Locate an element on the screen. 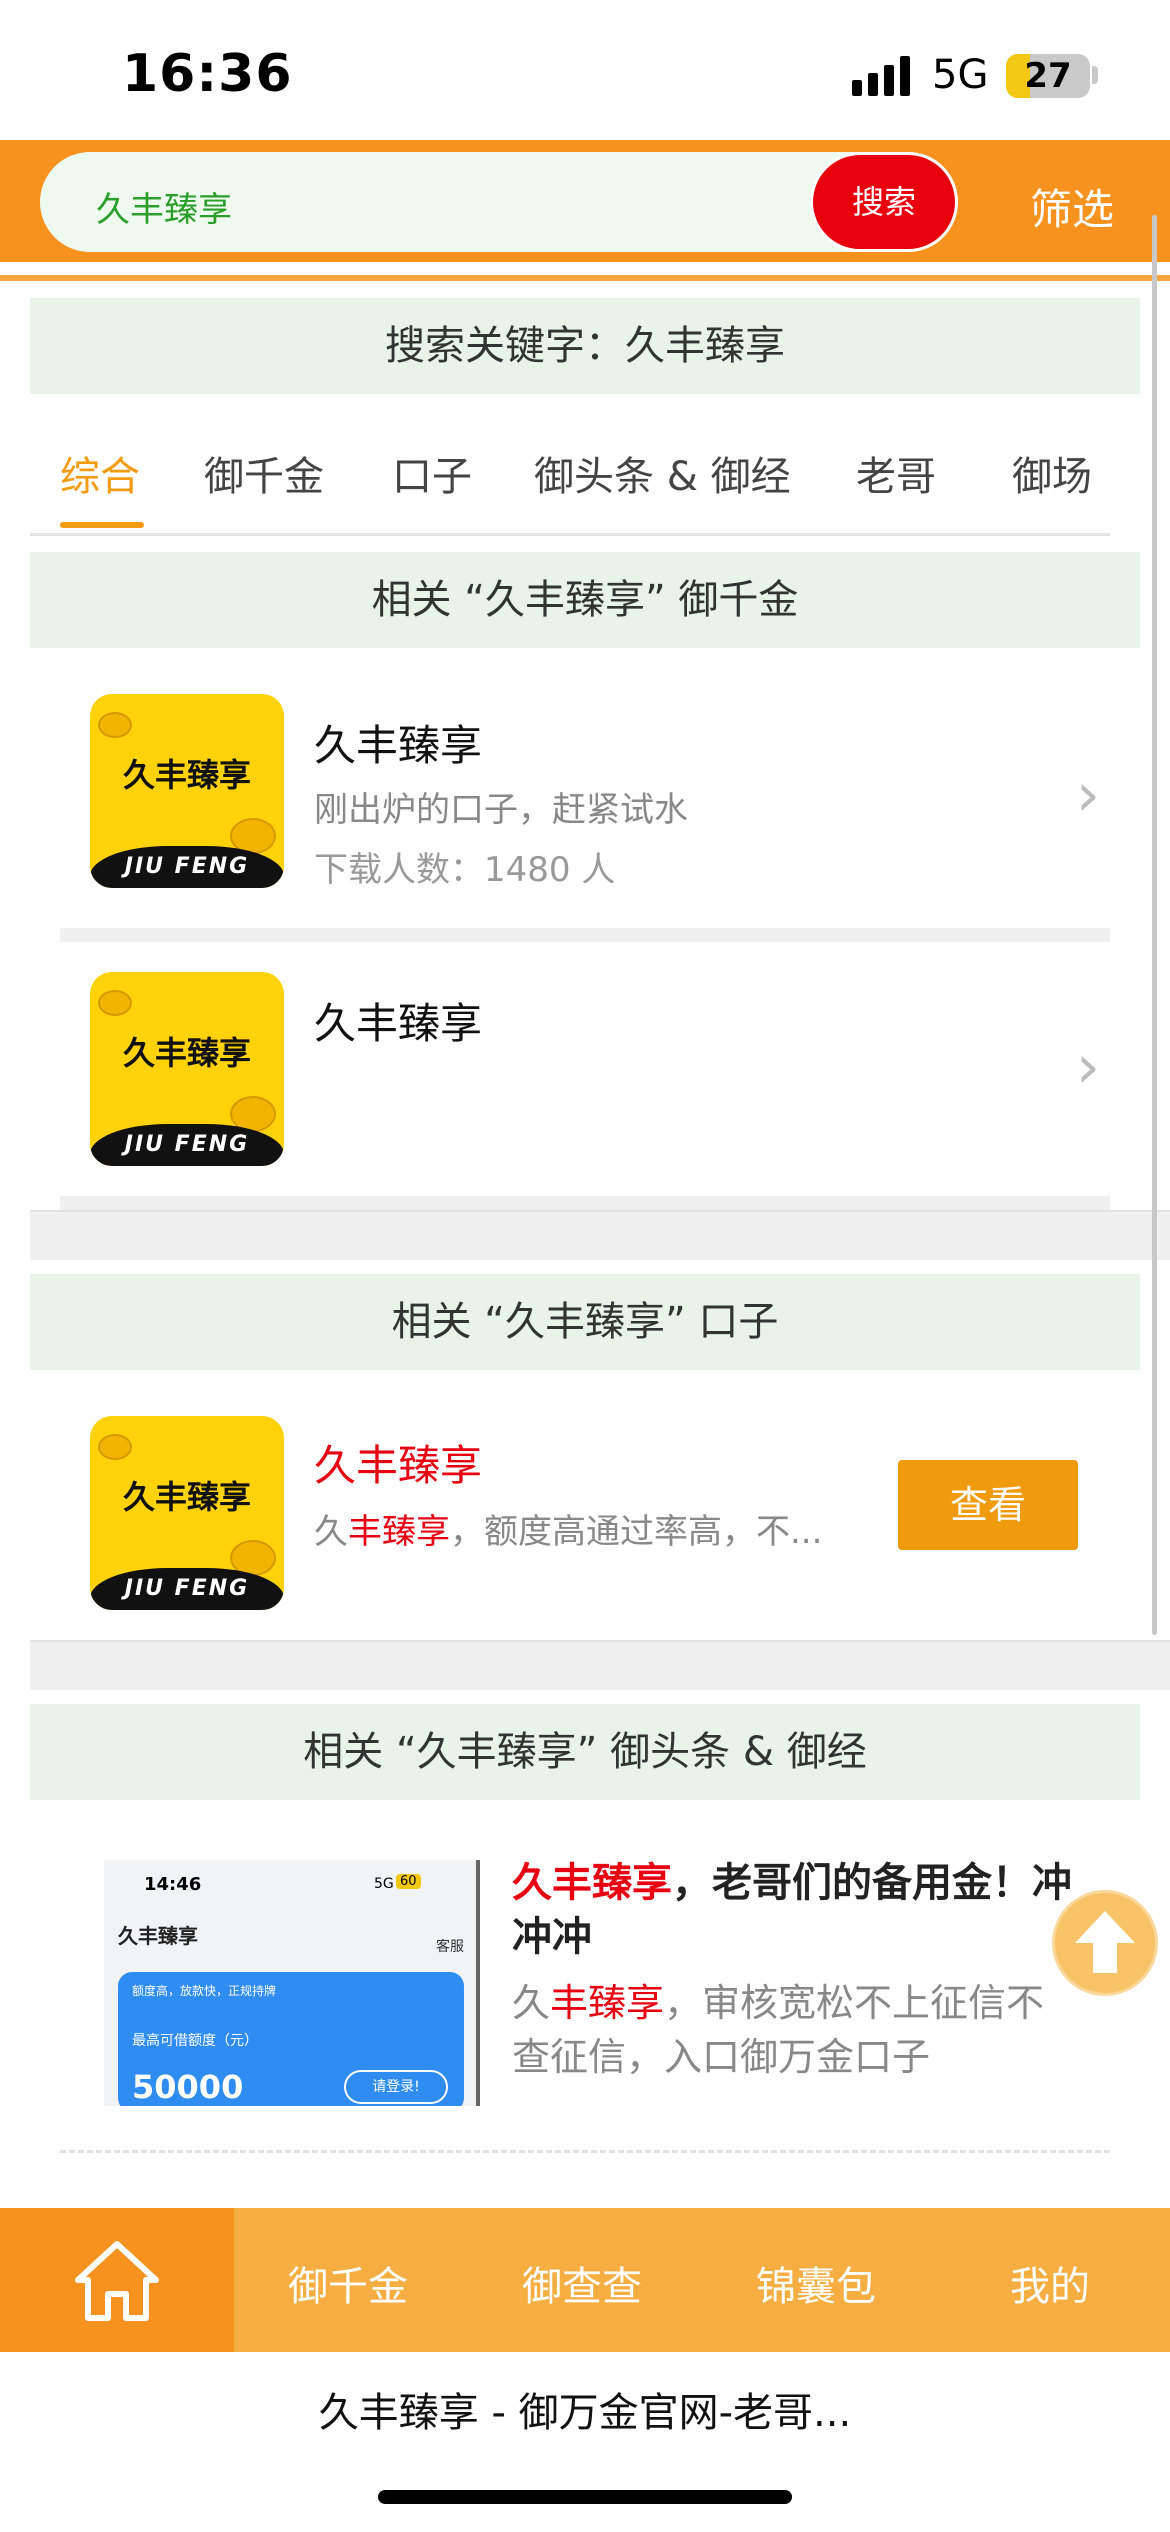 The image size is (1170, 2532). battery-icon: 27 is located at coordinates (1048, 76).